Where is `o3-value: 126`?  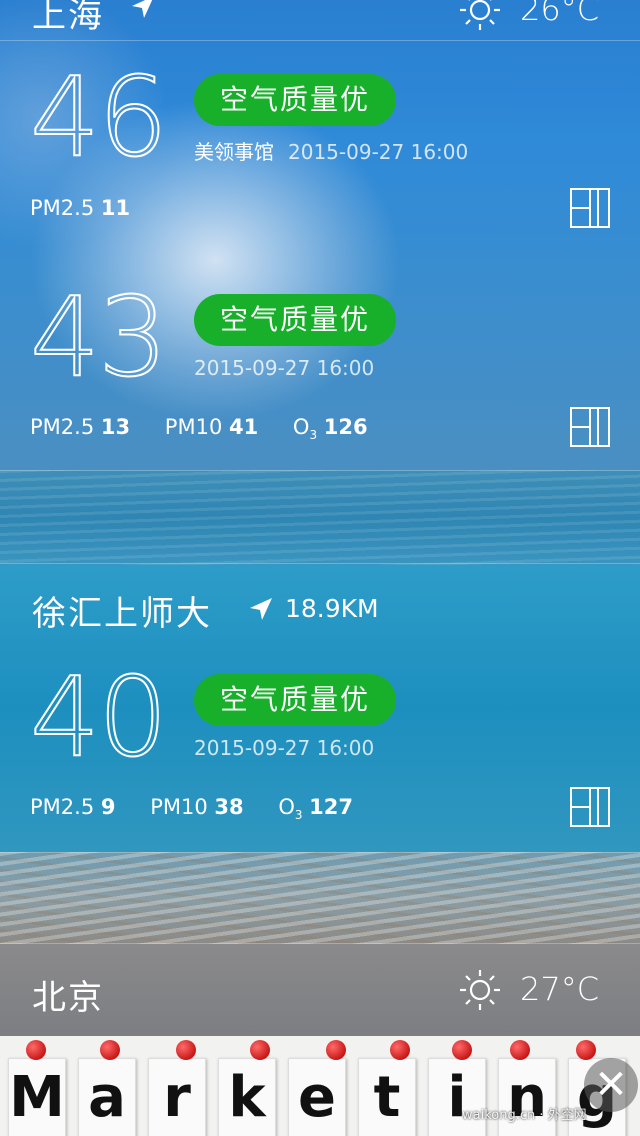 o3-value: 126 is located at coordinates (345, 427).